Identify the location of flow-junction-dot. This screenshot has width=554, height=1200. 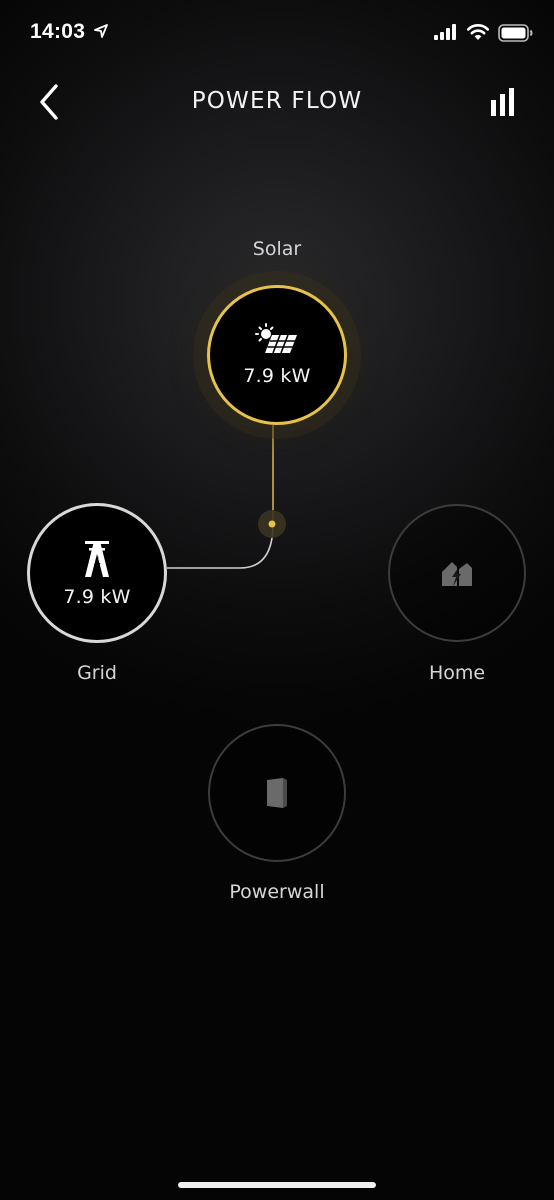
(272, 524).